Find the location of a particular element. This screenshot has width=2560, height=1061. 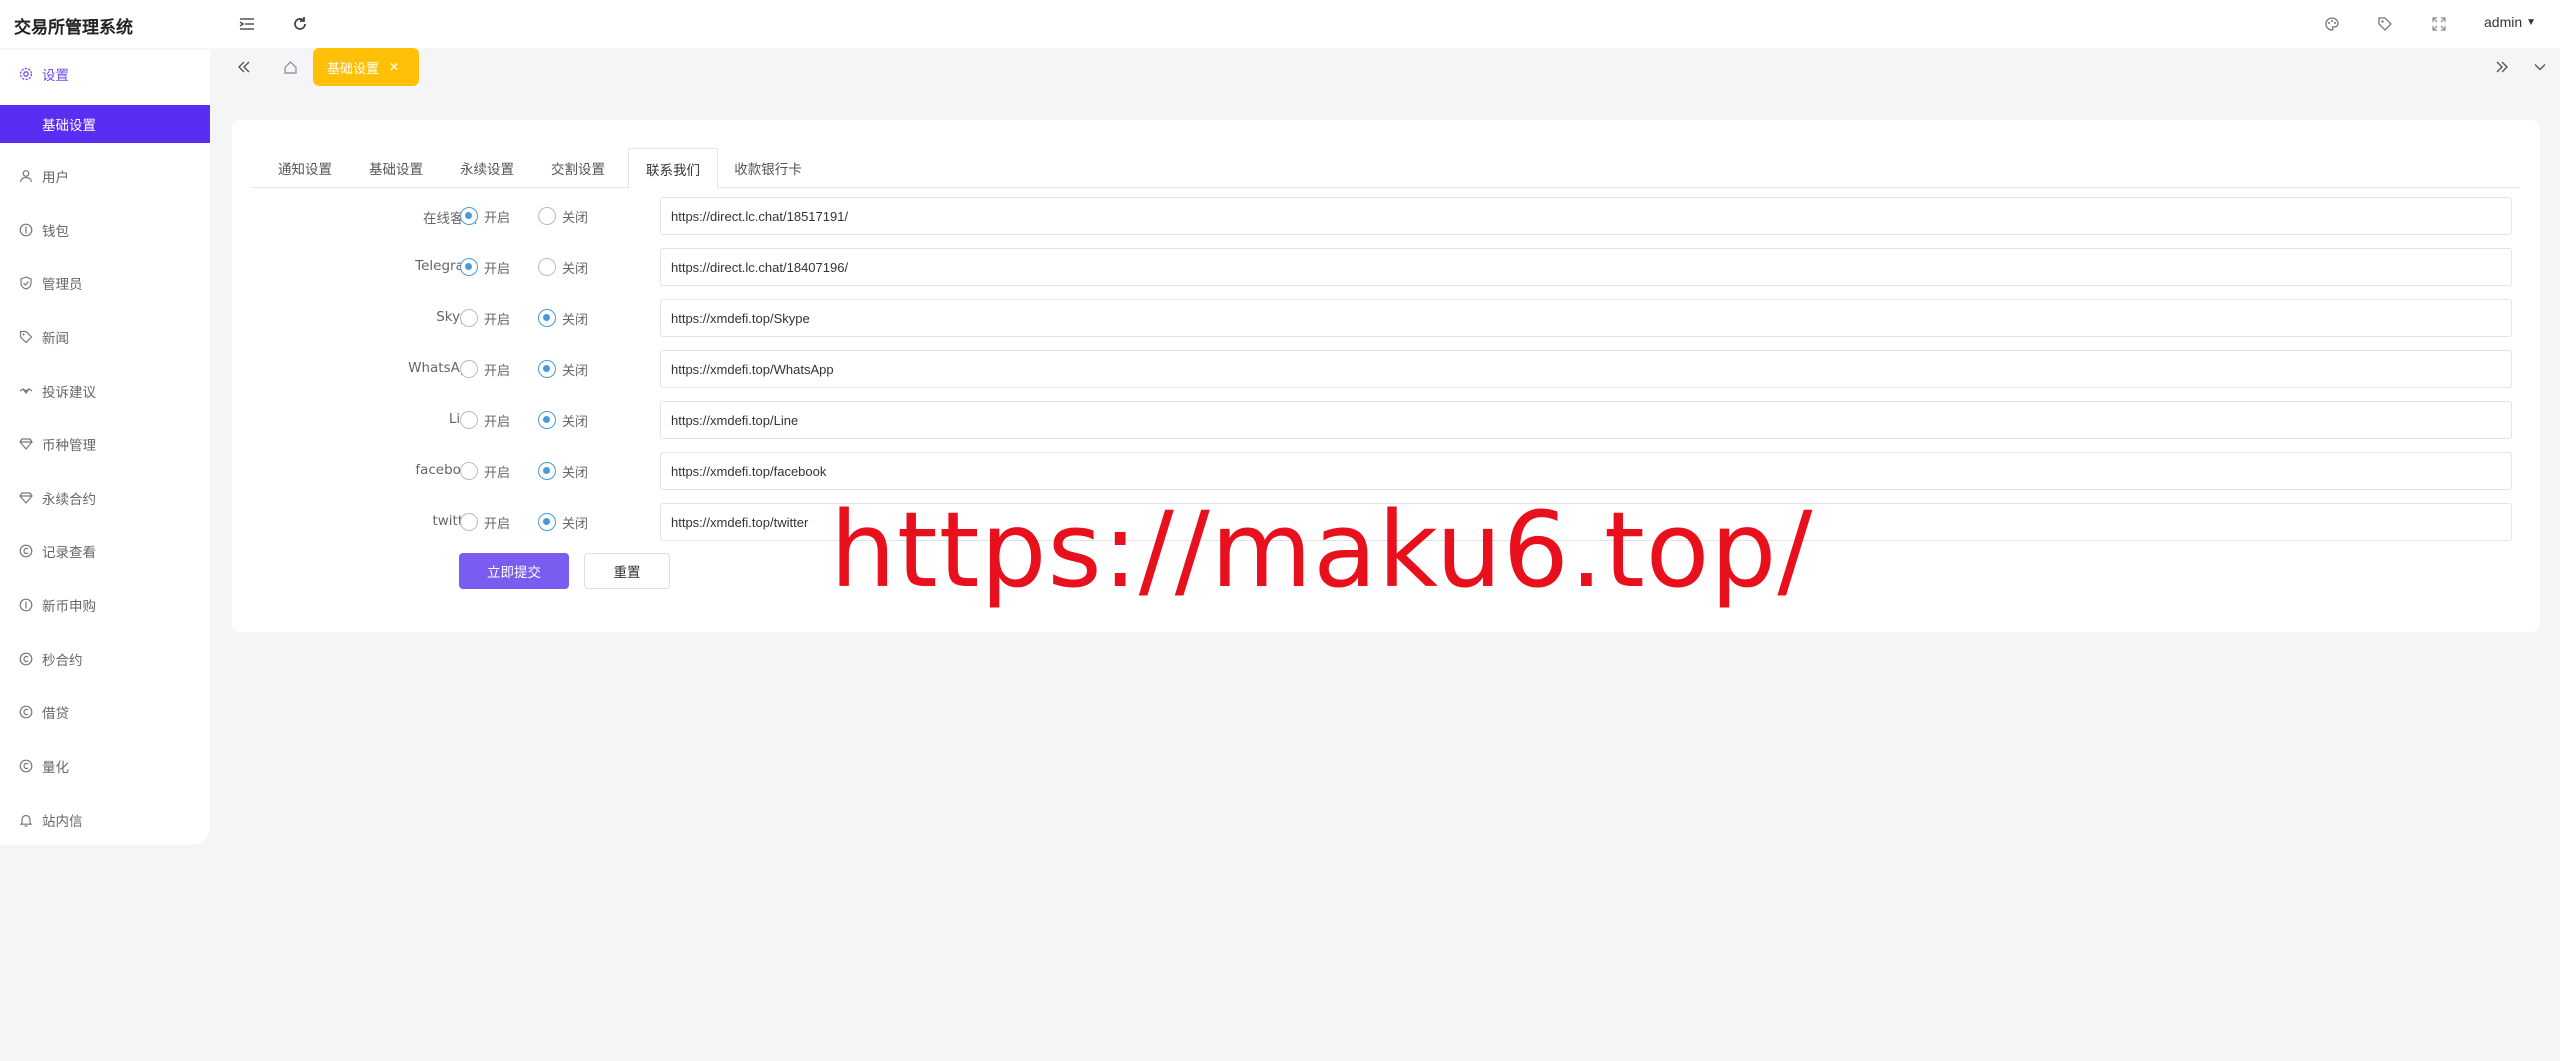

sidebar-item-label: 管理员 is located at coordinates (62, 285).